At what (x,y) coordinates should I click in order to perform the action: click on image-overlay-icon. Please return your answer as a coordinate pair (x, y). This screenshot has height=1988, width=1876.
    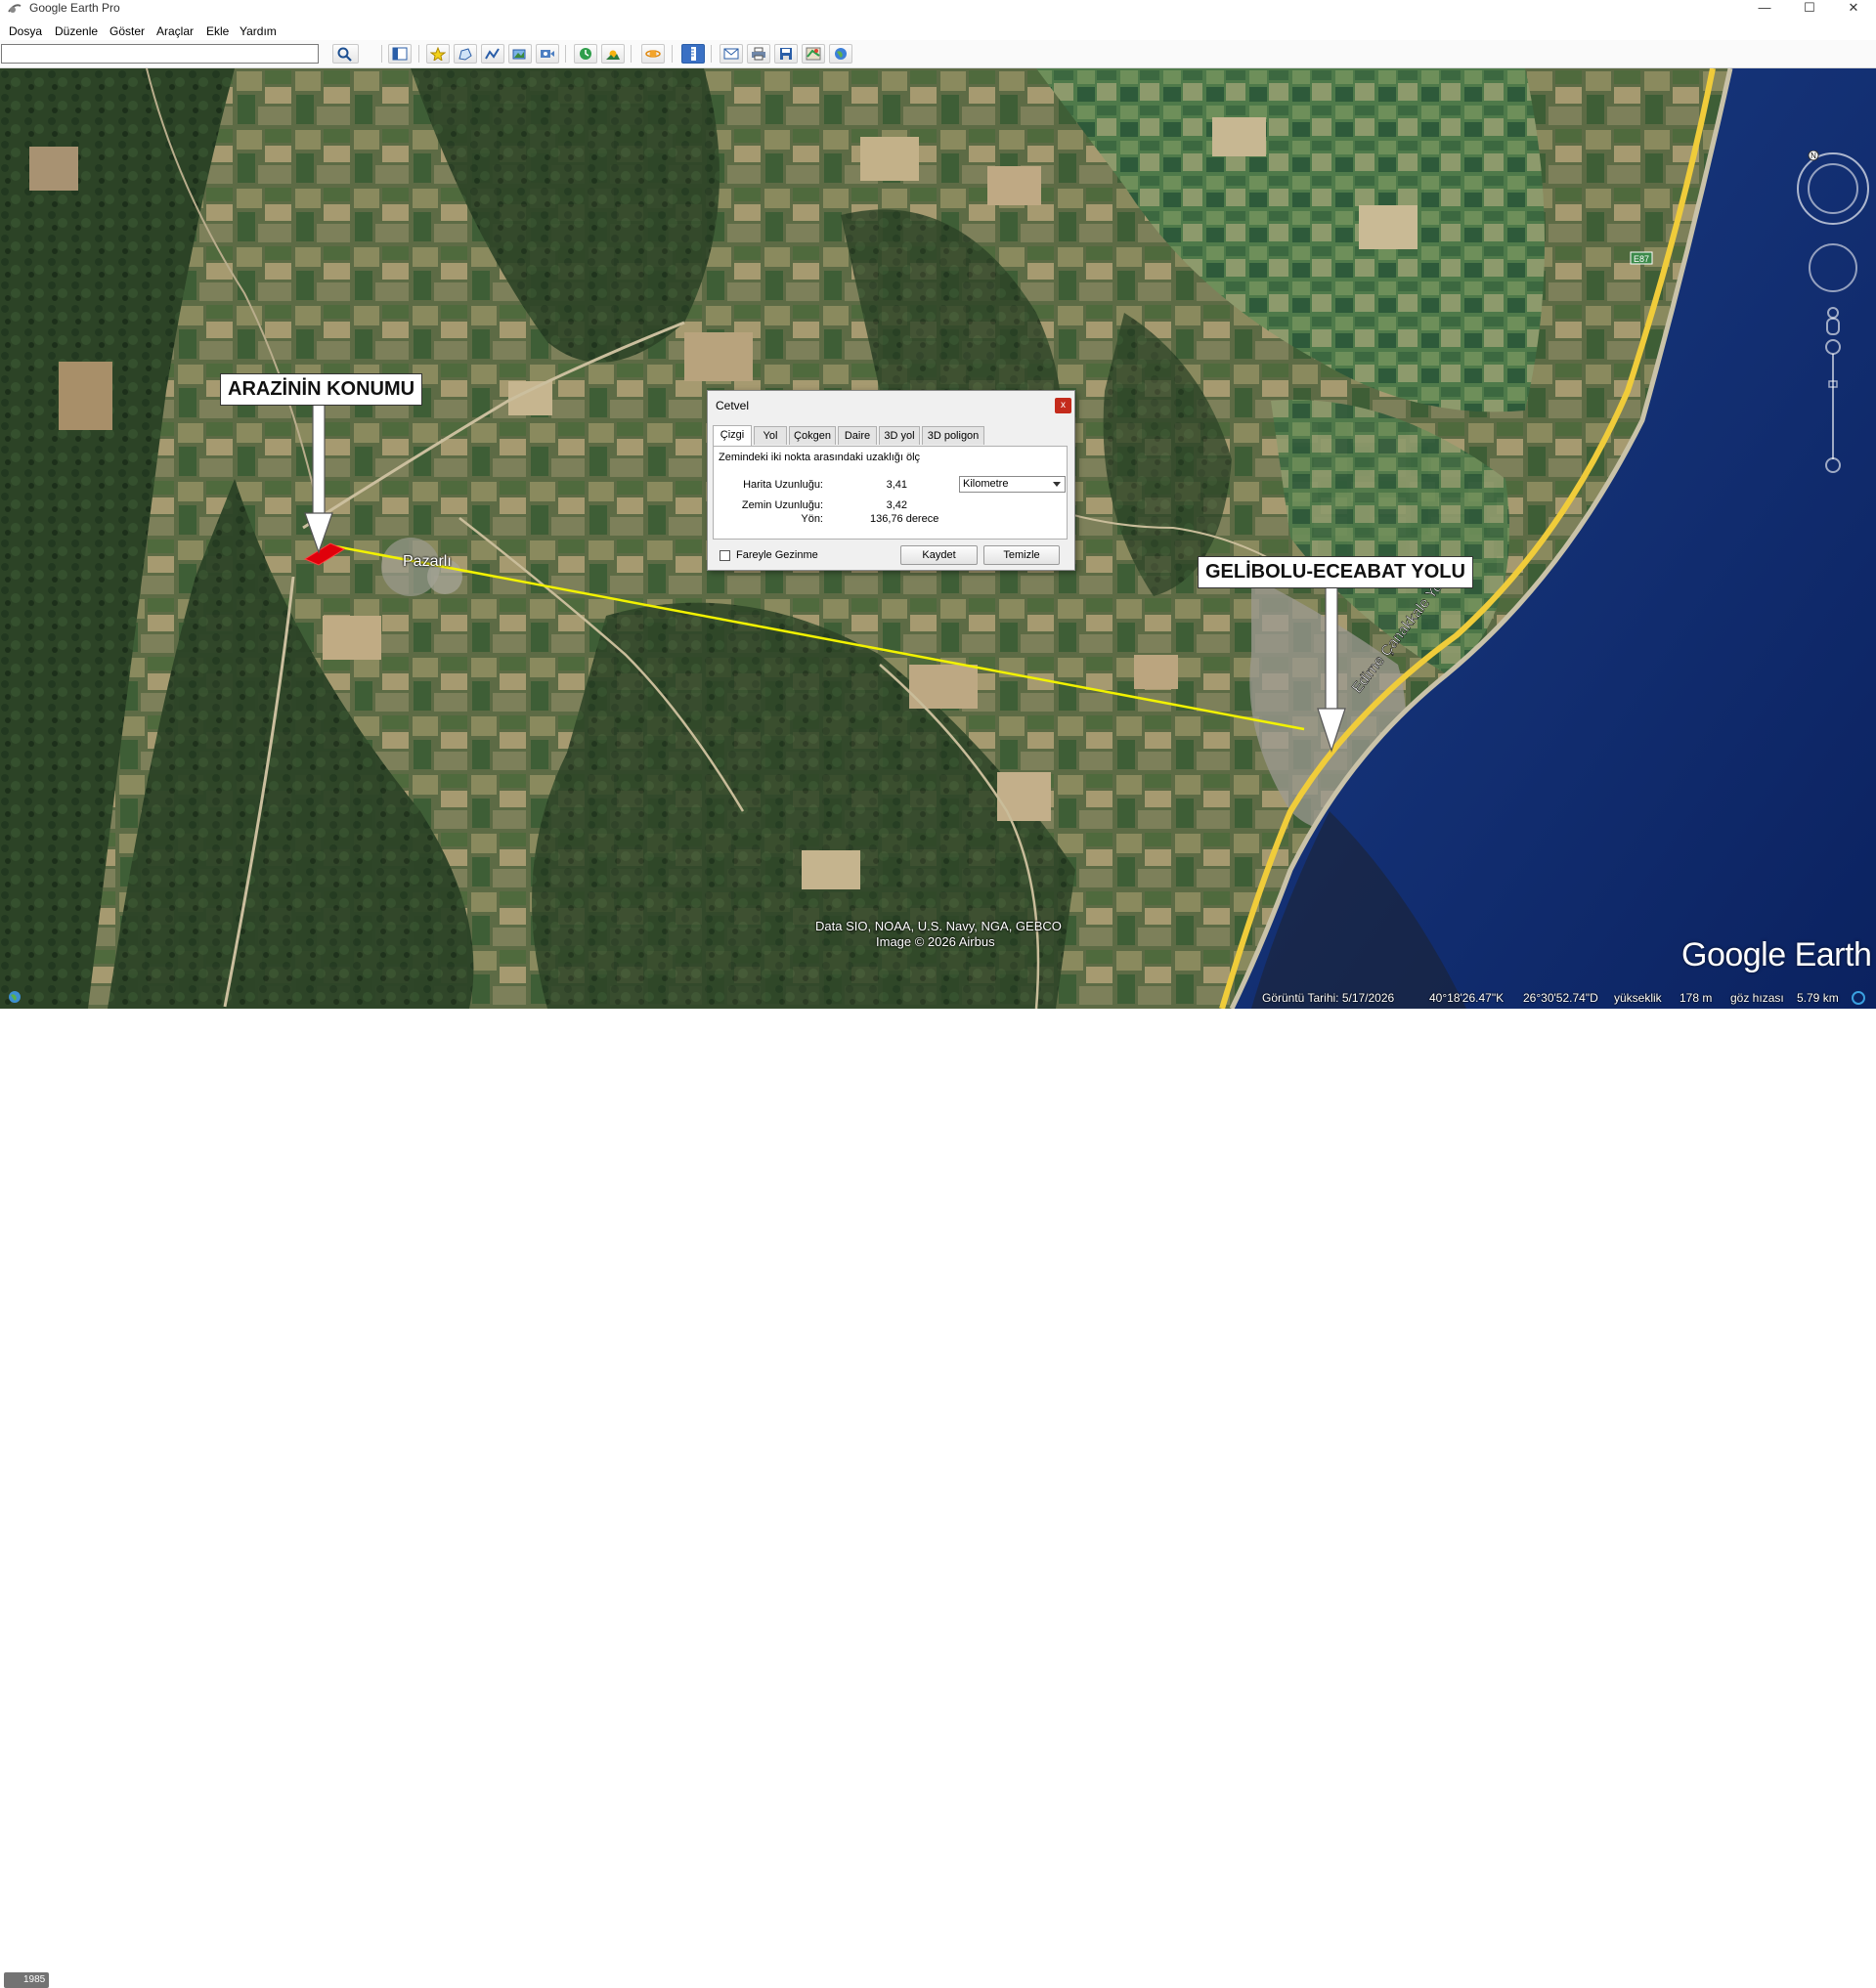
    Looking at the image, I should click on (519, 55).